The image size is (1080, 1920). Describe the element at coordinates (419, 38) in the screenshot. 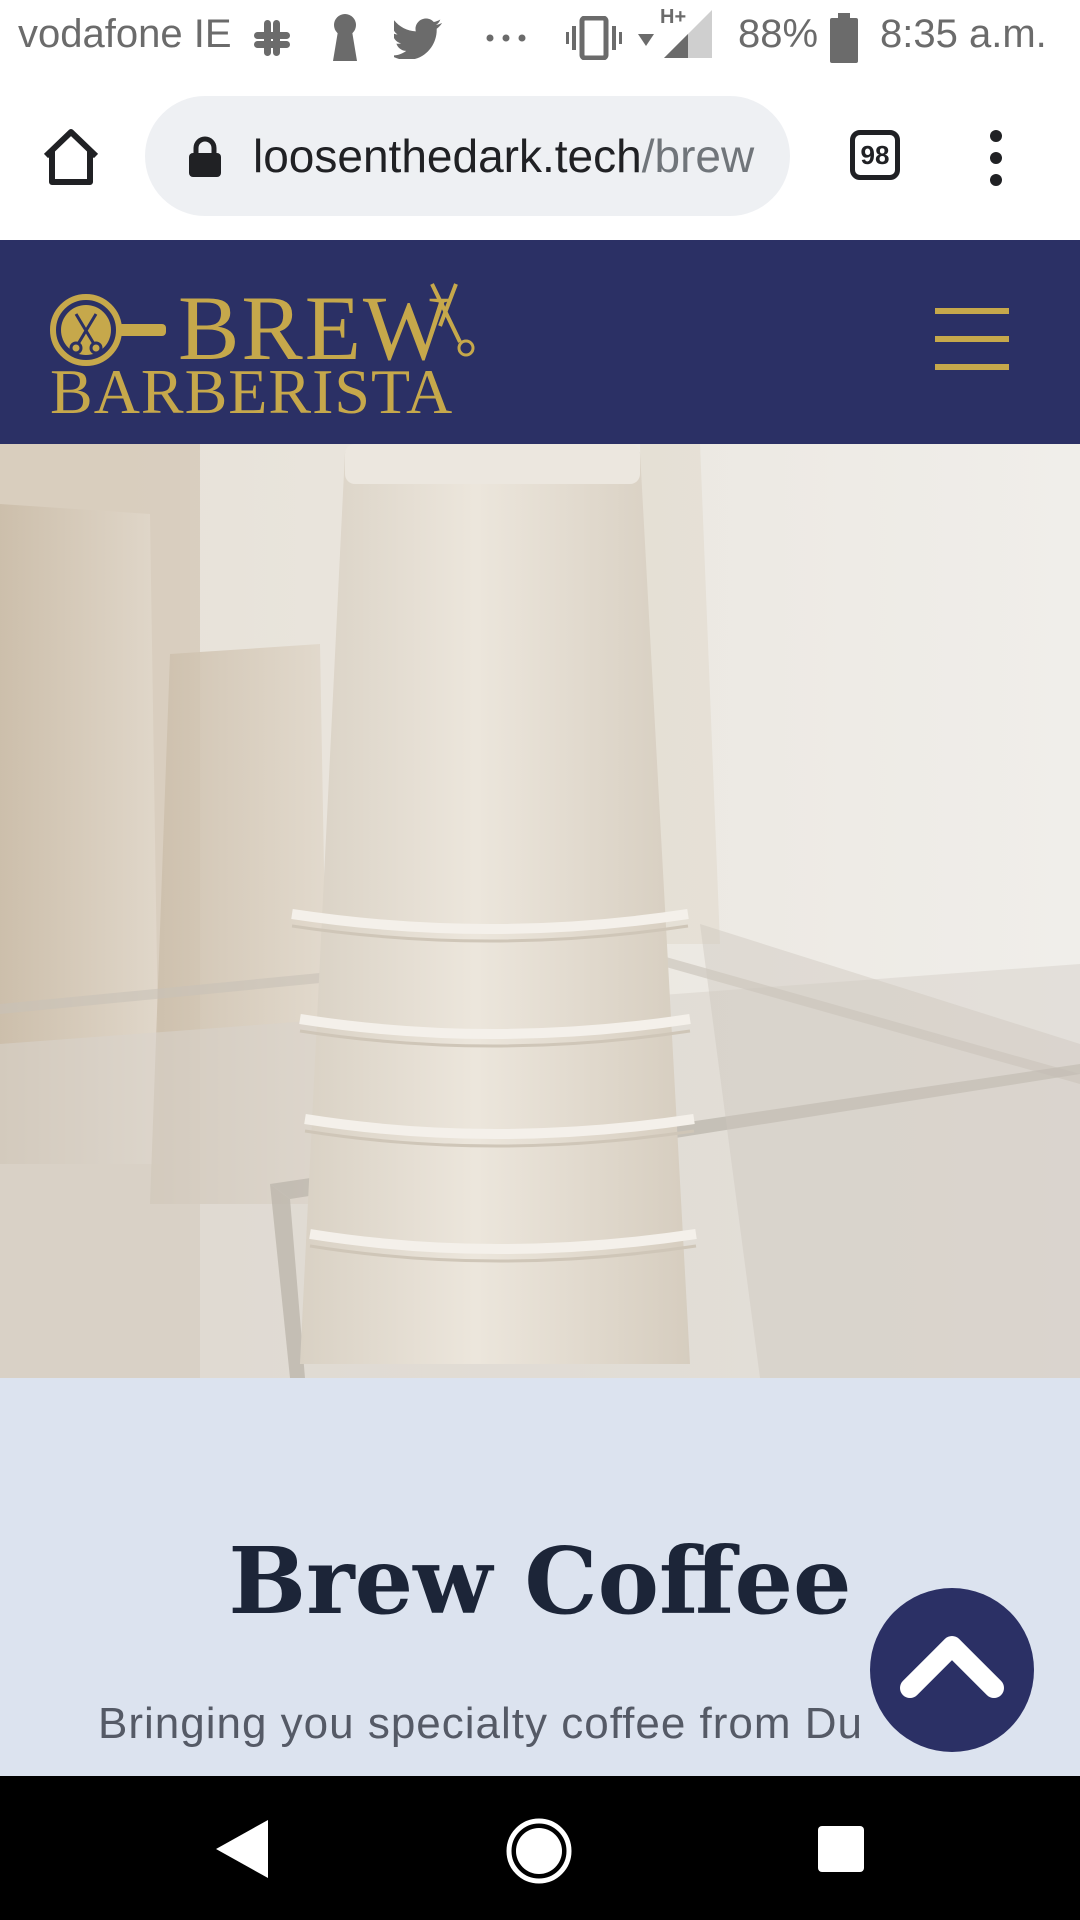

I see `twitter-icon` at that location.